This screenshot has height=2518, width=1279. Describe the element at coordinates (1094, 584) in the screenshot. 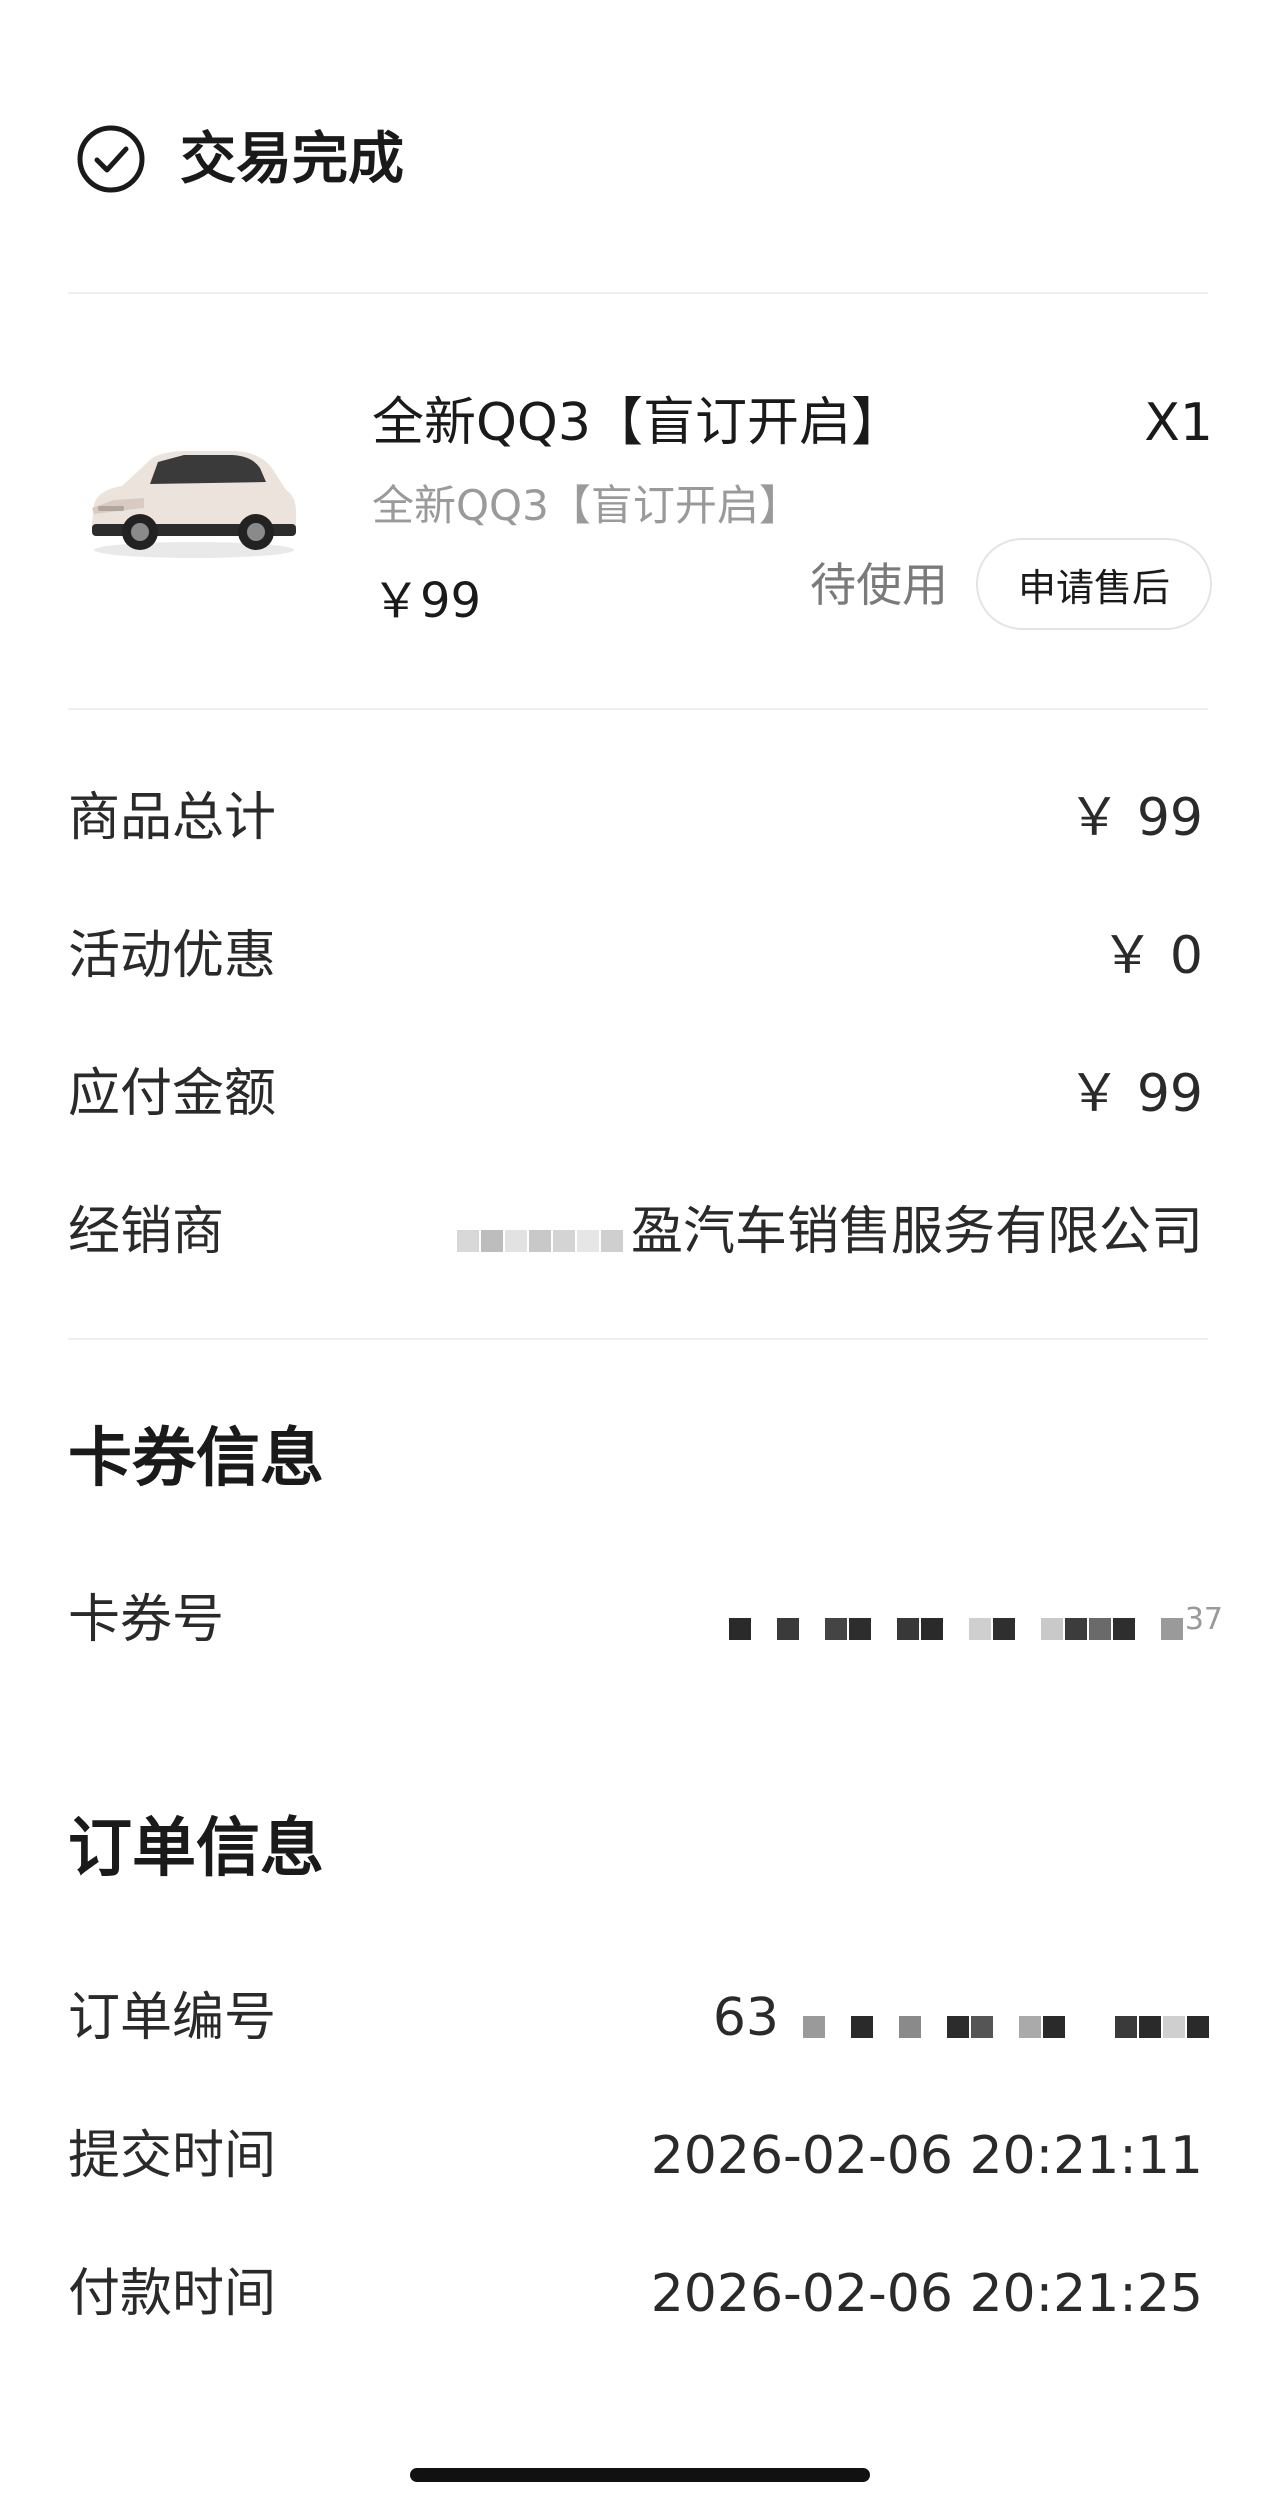

I see `after-sale-button: 申请售后` at that location.